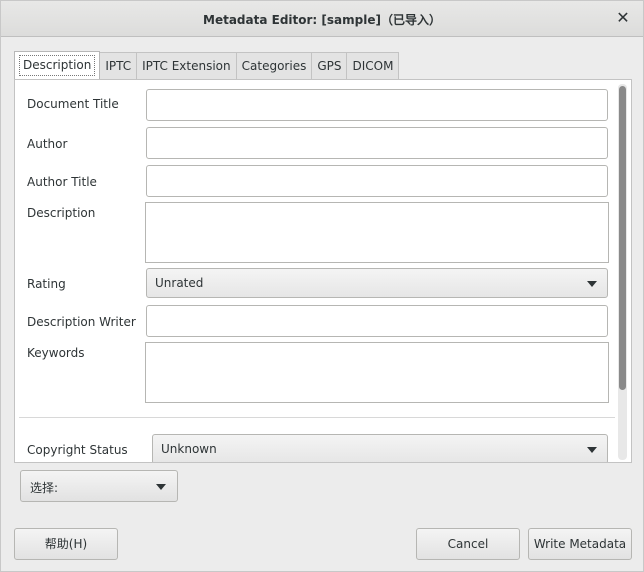 Image resolution: width=644 pixels, height=572 pixels. What do you see at coordinates (329, 65) in the screenshot?
I see `tab-gps: GPS` at bounding box center [329, 65].